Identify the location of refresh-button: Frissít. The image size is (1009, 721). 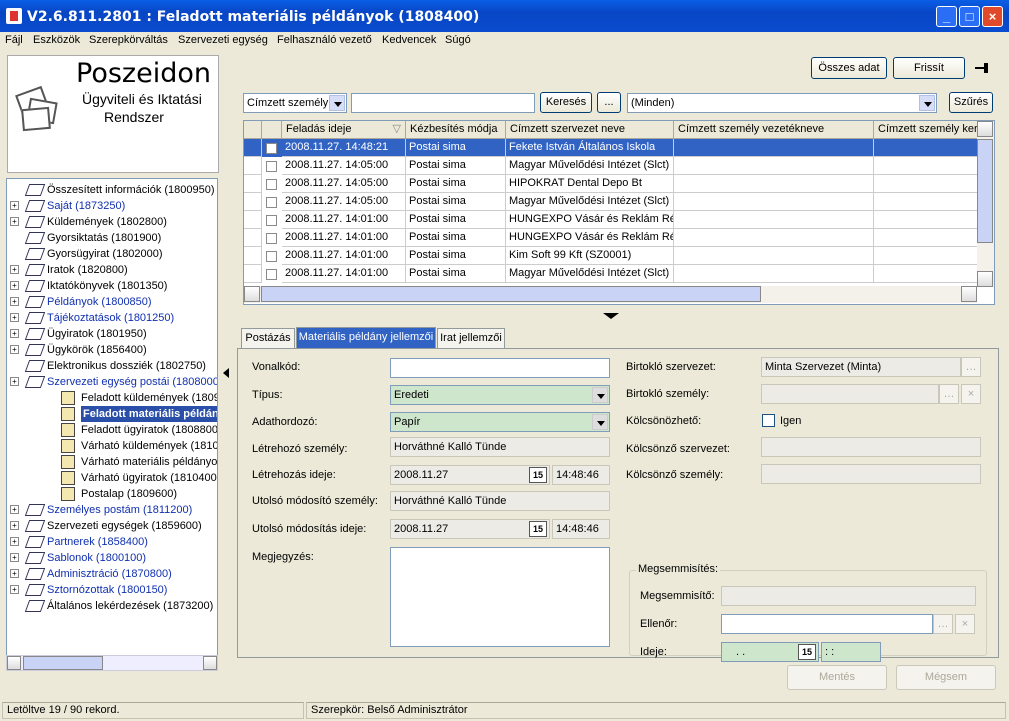
(929, 68).